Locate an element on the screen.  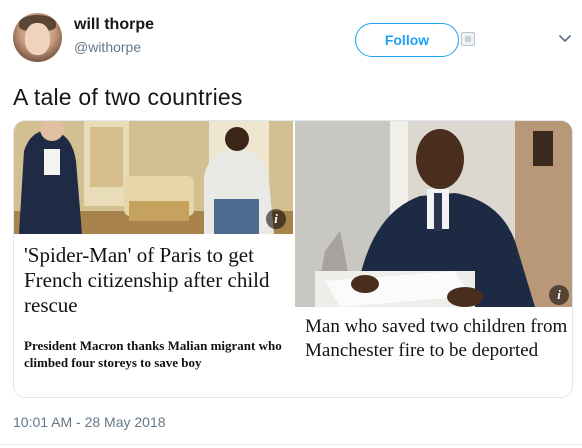
tweet-timestamp: 10:01 AM - 28 May 2018 is located at coordinates (89, 422).